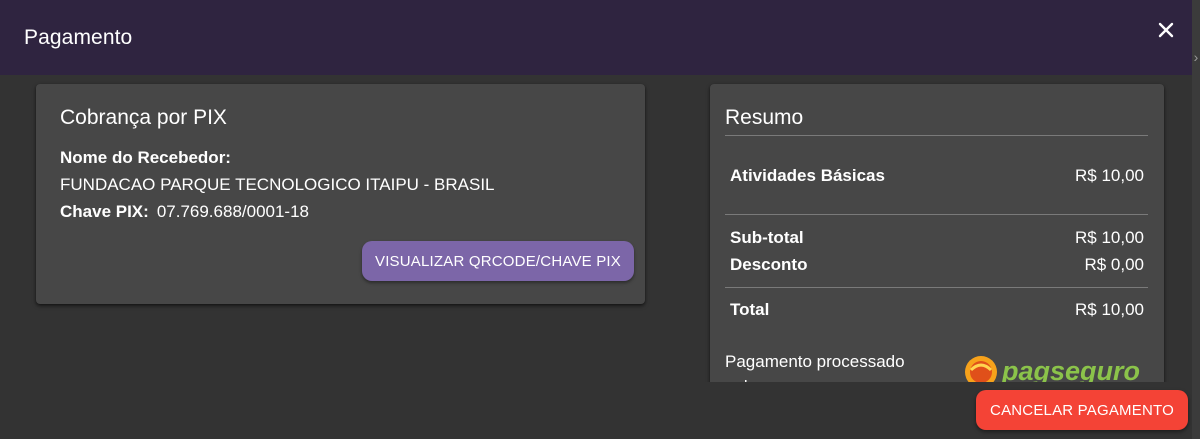  What do you see at coordinates (764, 117) in the screenshot?
I see `summary-title: Resumo` at bounding box center [764, 117].